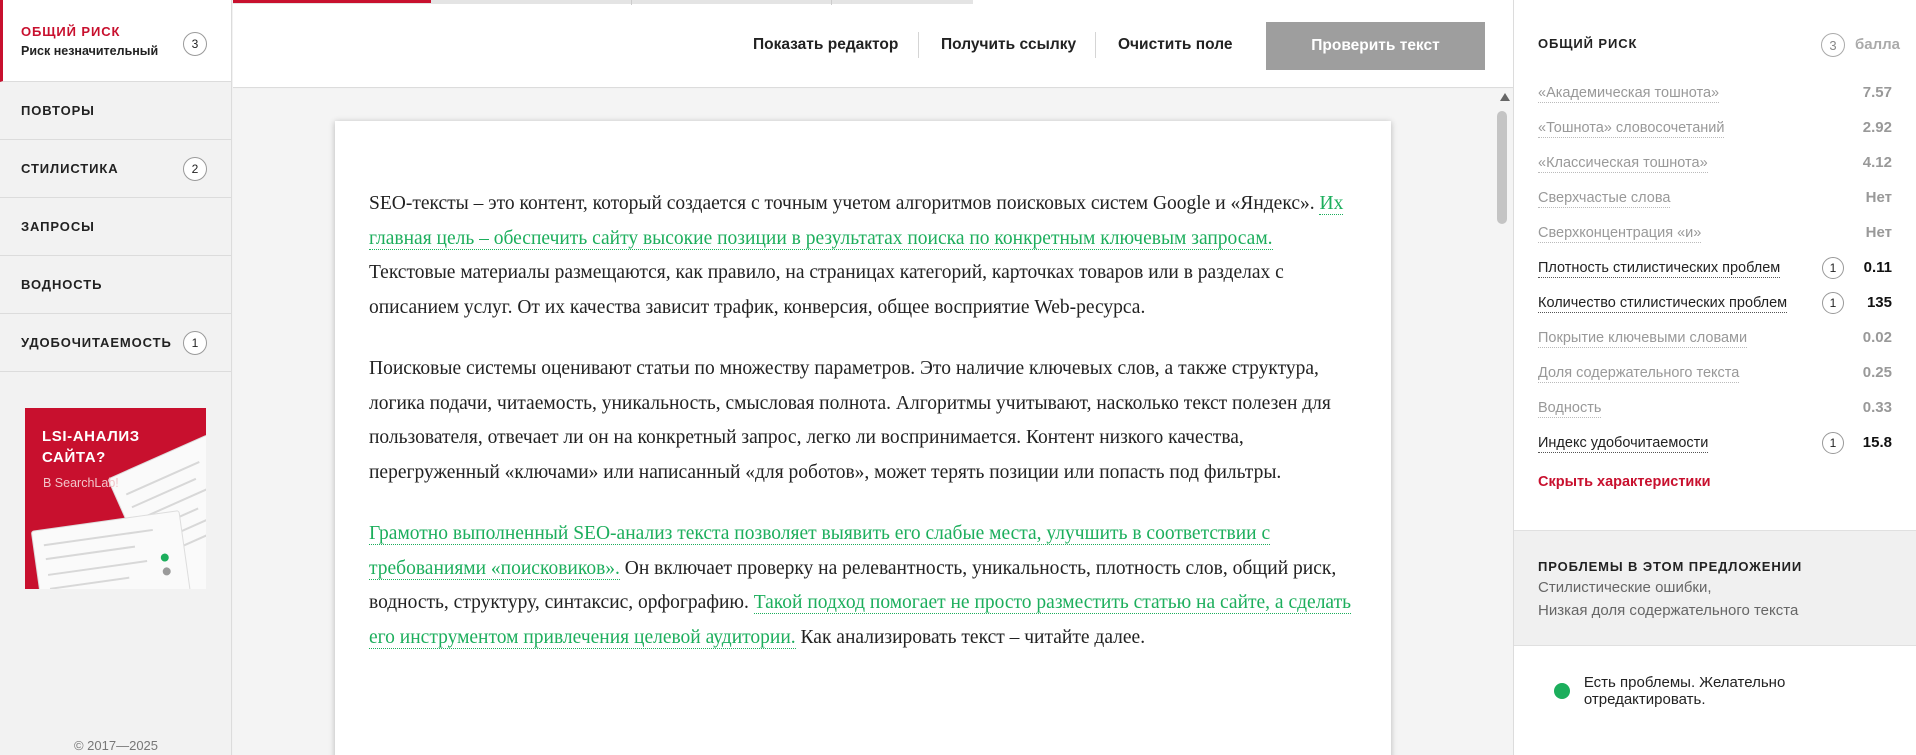 Image resolution: width=1916 pixels, height=755 pixels. I want to click on count-badge: 1, so click(195, 342).